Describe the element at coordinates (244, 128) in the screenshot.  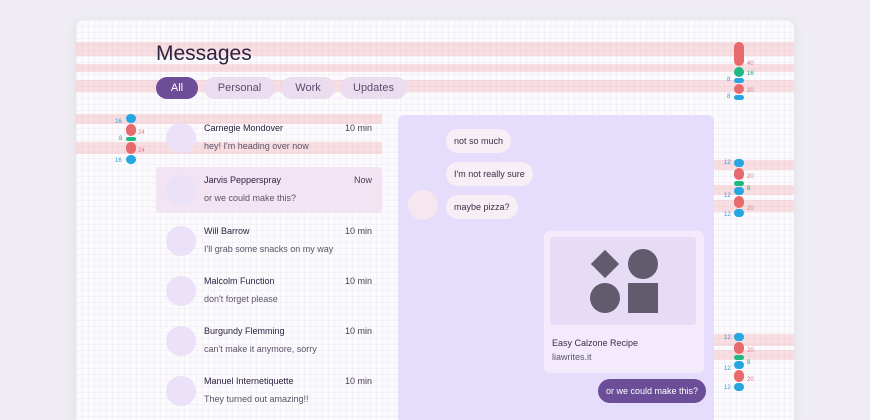
I see `contact-name: Carnegie Mondover` at that location.